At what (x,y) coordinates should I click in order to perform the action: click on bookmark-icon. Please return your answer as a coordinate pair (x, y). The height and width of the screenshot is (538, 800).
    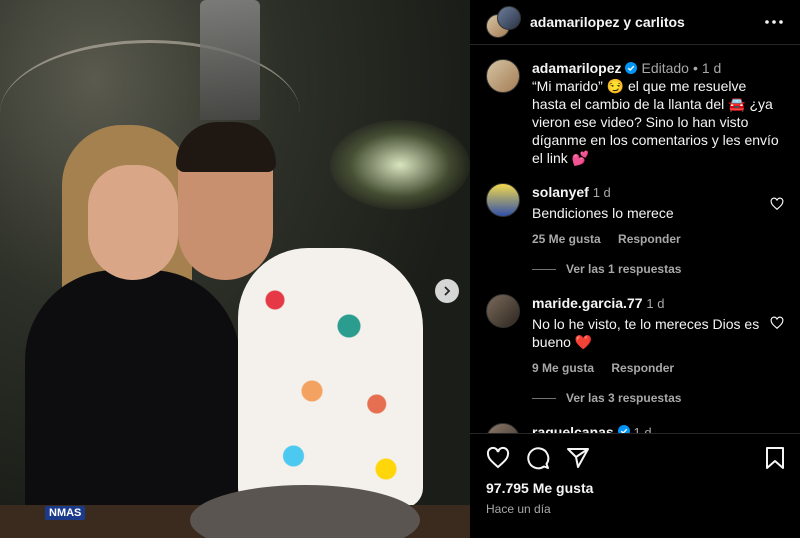
    Looking at the image, I should click on (775, 458).